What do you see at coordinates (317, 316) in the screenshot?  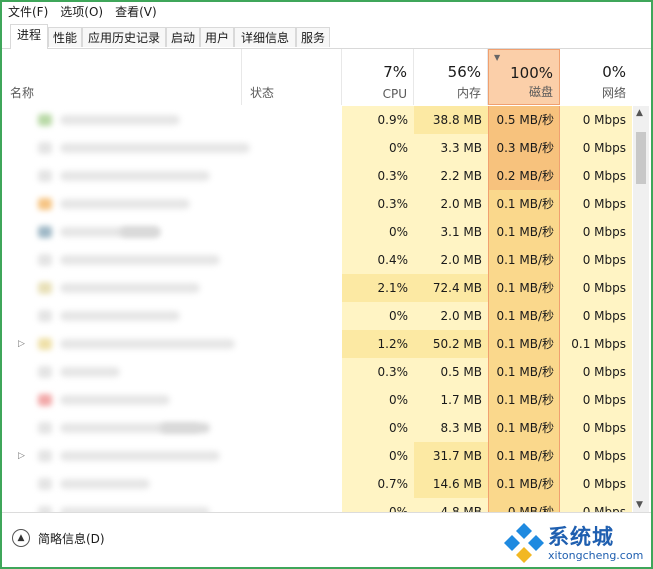 I see `process-row: 0% 2.0 MB 0.1 MB/秒 0 Mbps` at bounding box center [317, 316].